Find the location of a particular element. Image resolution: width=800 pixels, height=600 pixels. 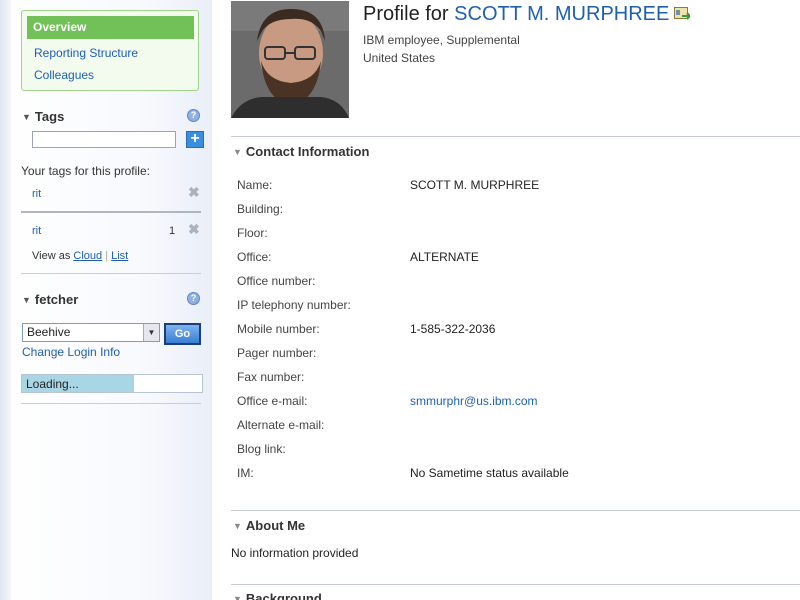

tags-section-title: ▼ Tags is located at coordinates (43, 116).